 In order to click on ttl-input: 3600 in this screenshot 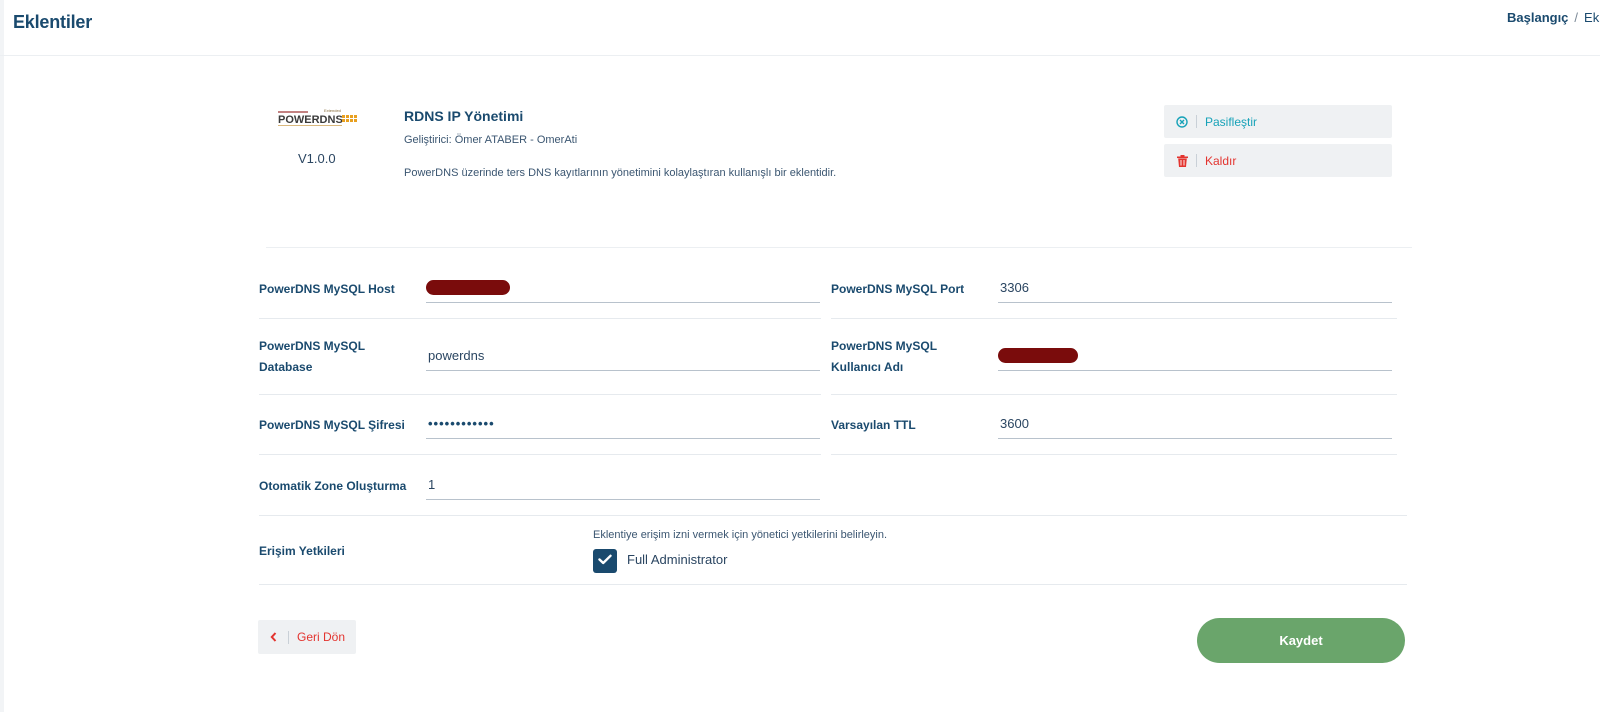, I will do `click(1195, 424)`.